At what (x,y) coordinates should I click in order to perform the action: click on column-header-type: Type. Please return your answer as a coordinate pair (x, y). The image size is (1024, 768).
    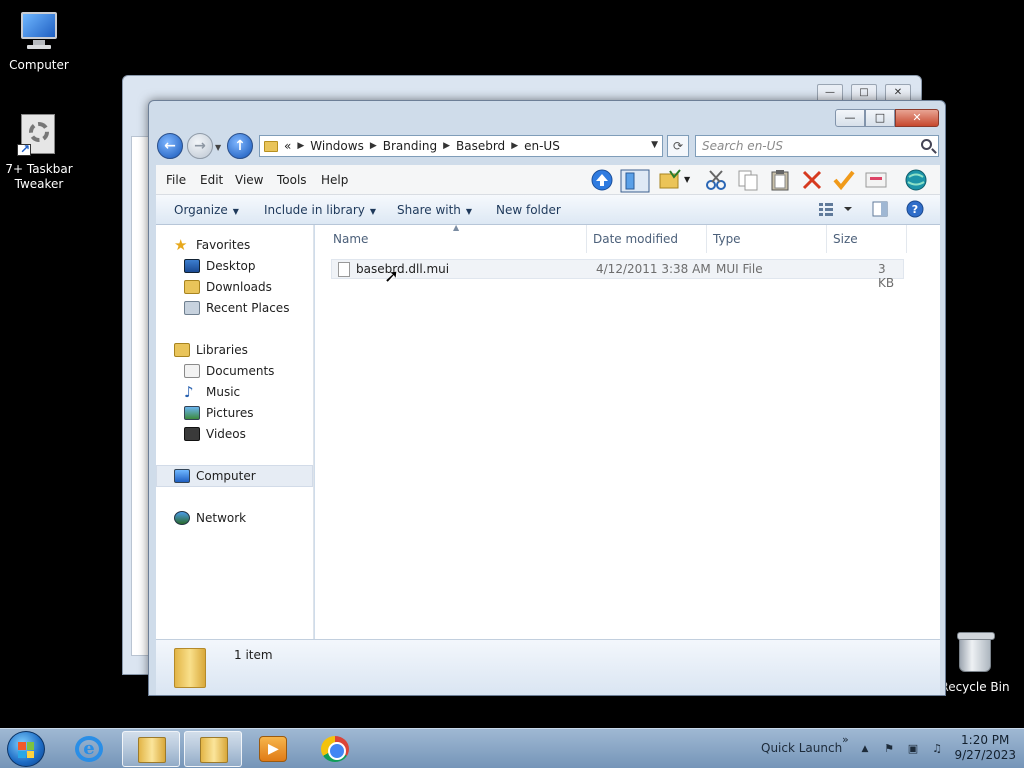
    Looking at the image, I should click on (767, 239).